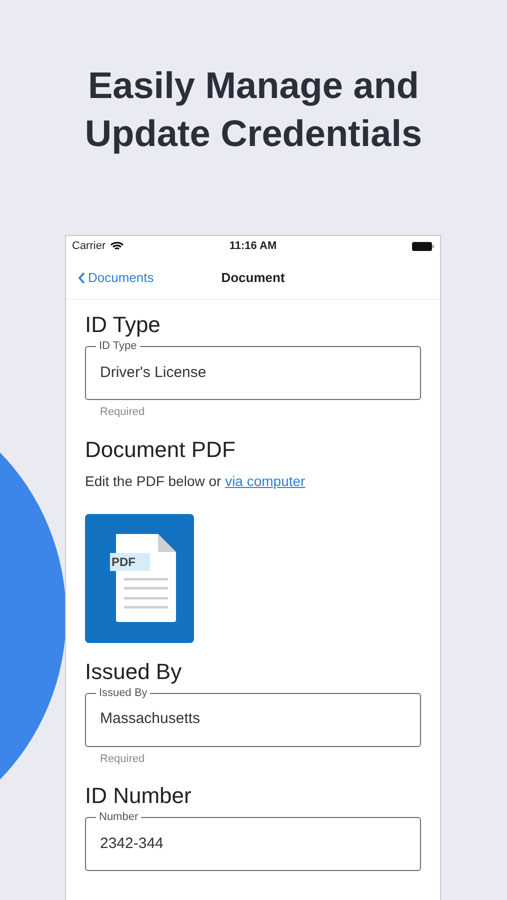 This screenshot has width=507, height=900. I want to click on section-heading: Issued By, so click(134, 672).